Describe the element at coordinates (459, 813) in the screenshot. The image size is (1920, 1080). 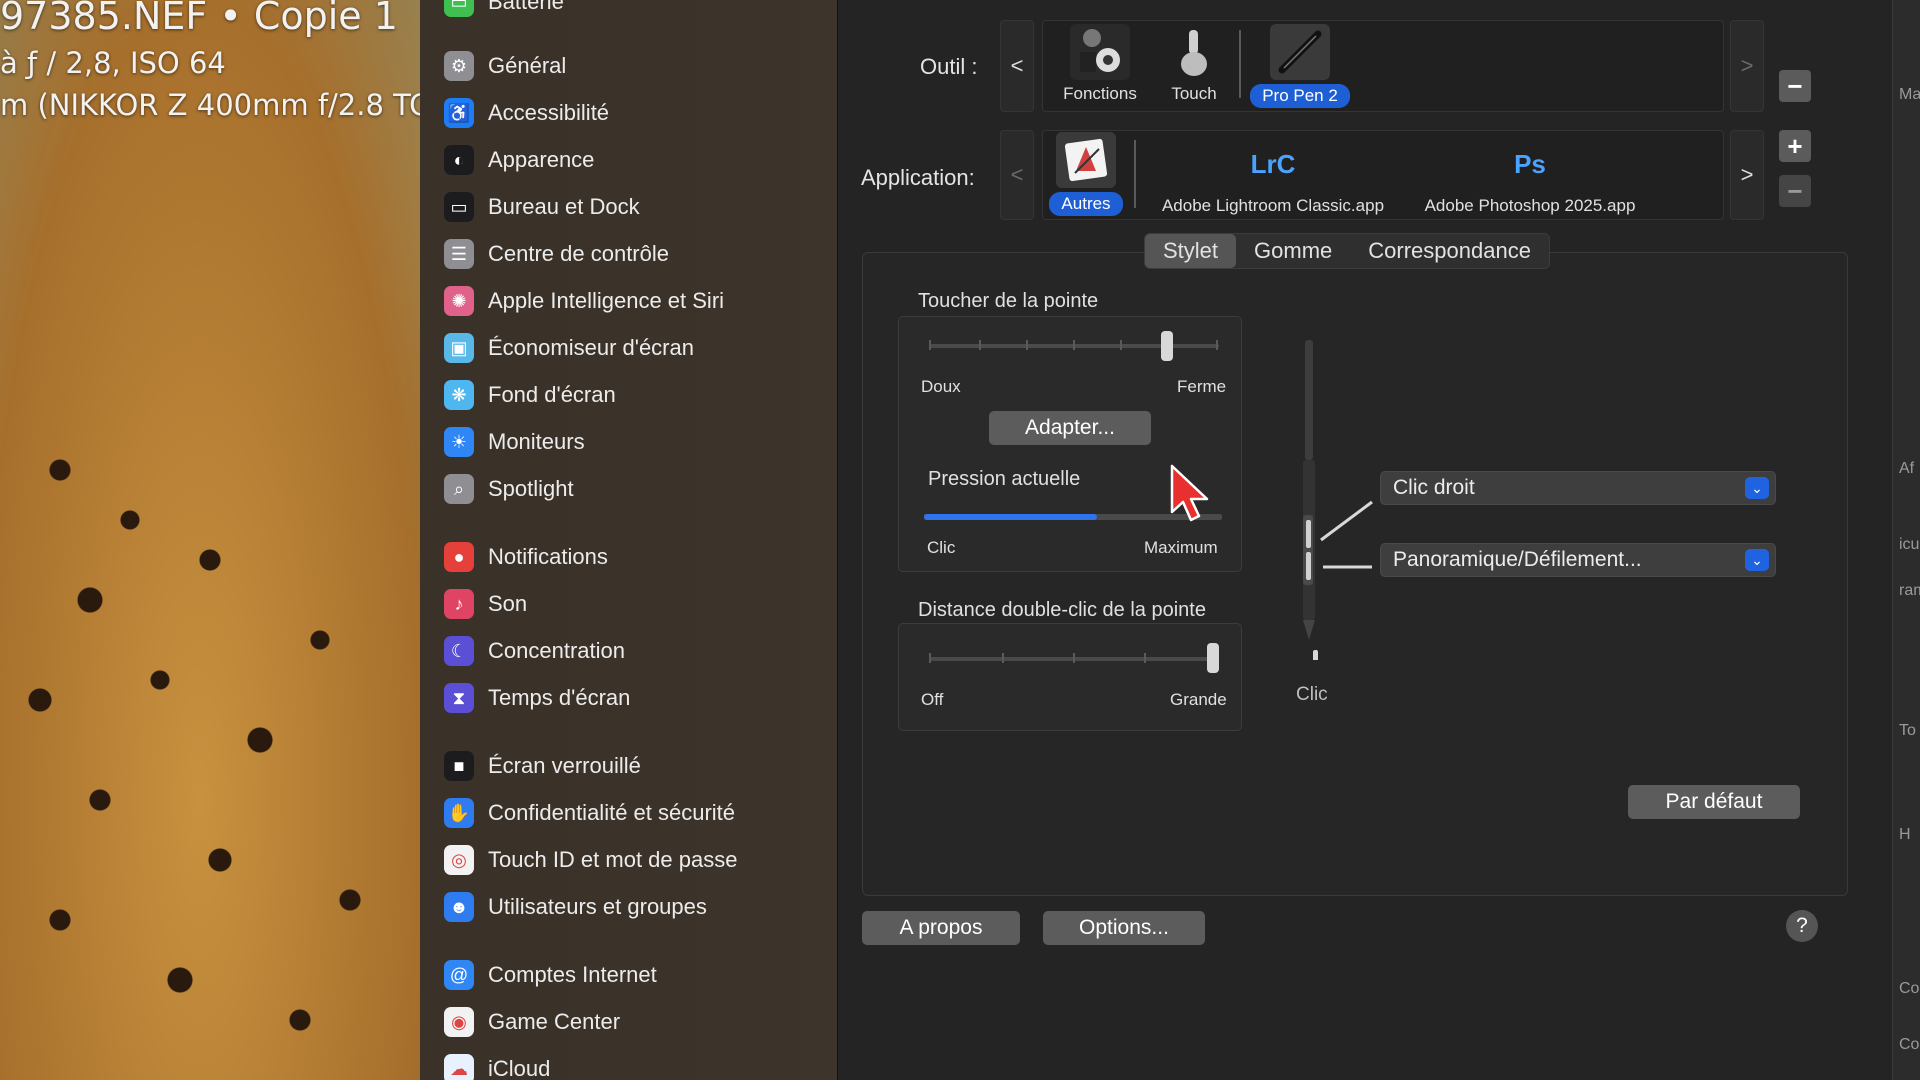
I see `hand-icon: ✋` at that location.